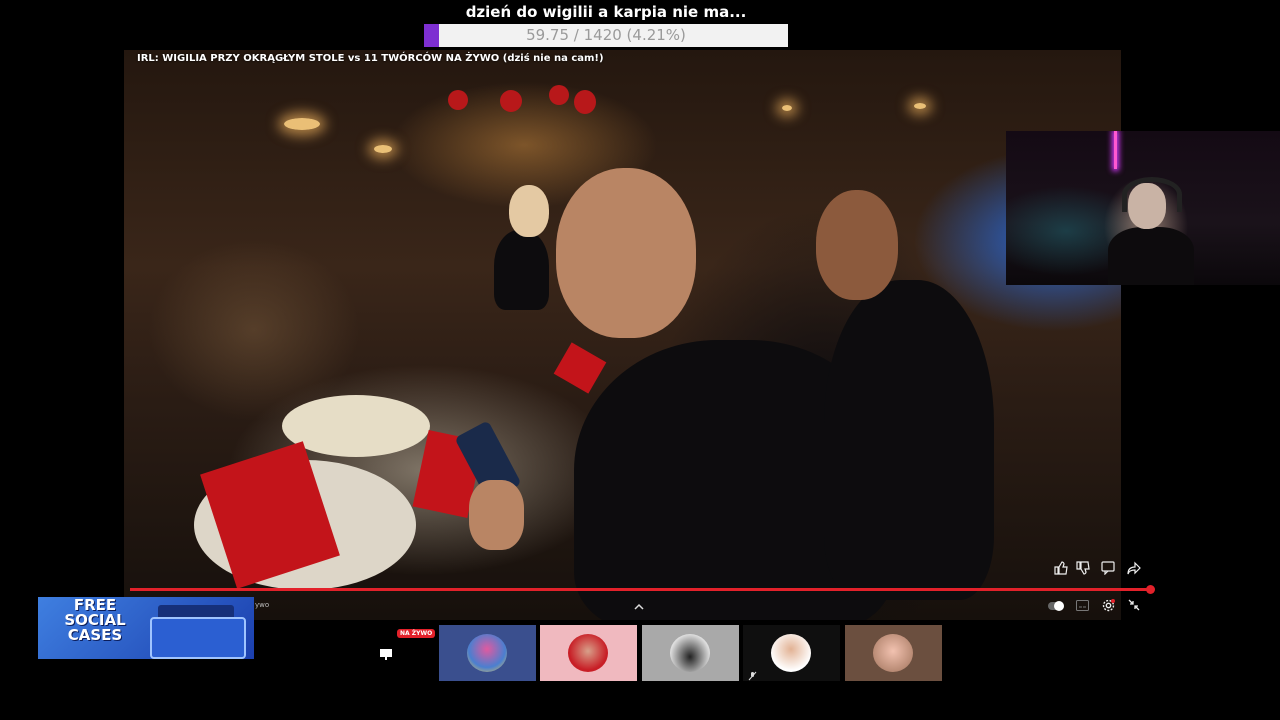 The height and width of the screenshot is (720, 1280). Describe the element at coordinates (1083, 568) in the screenshot. I see `thumb-down-icon` at that location.